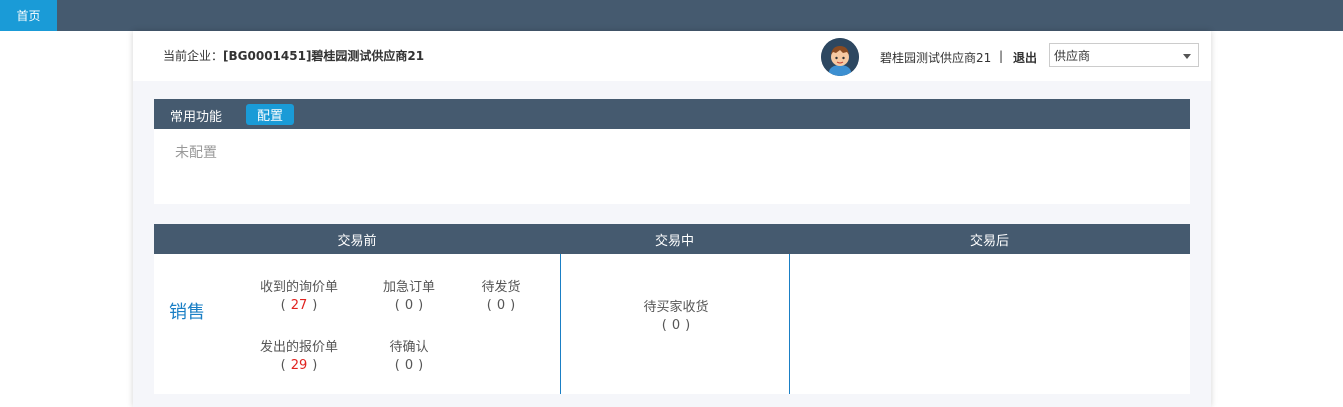  I want to click on column-during-trade: 交易中, so click(674, 241).